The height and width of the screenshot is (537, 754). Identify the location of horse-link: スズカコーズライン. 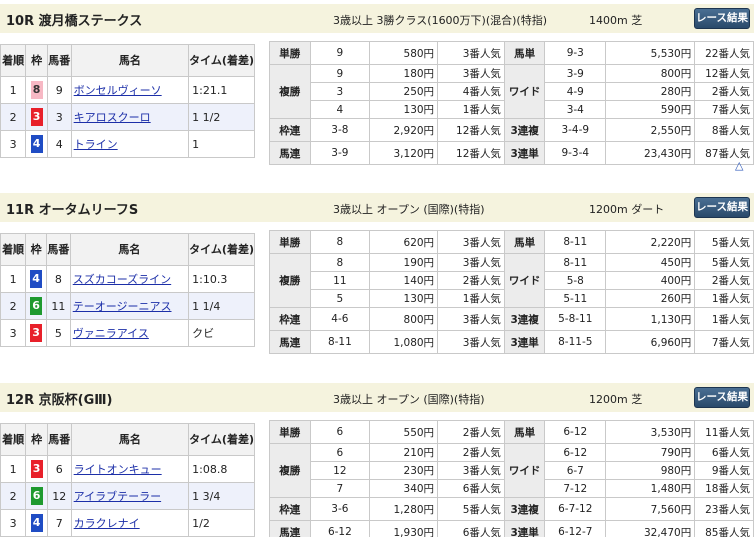
(122, 279).